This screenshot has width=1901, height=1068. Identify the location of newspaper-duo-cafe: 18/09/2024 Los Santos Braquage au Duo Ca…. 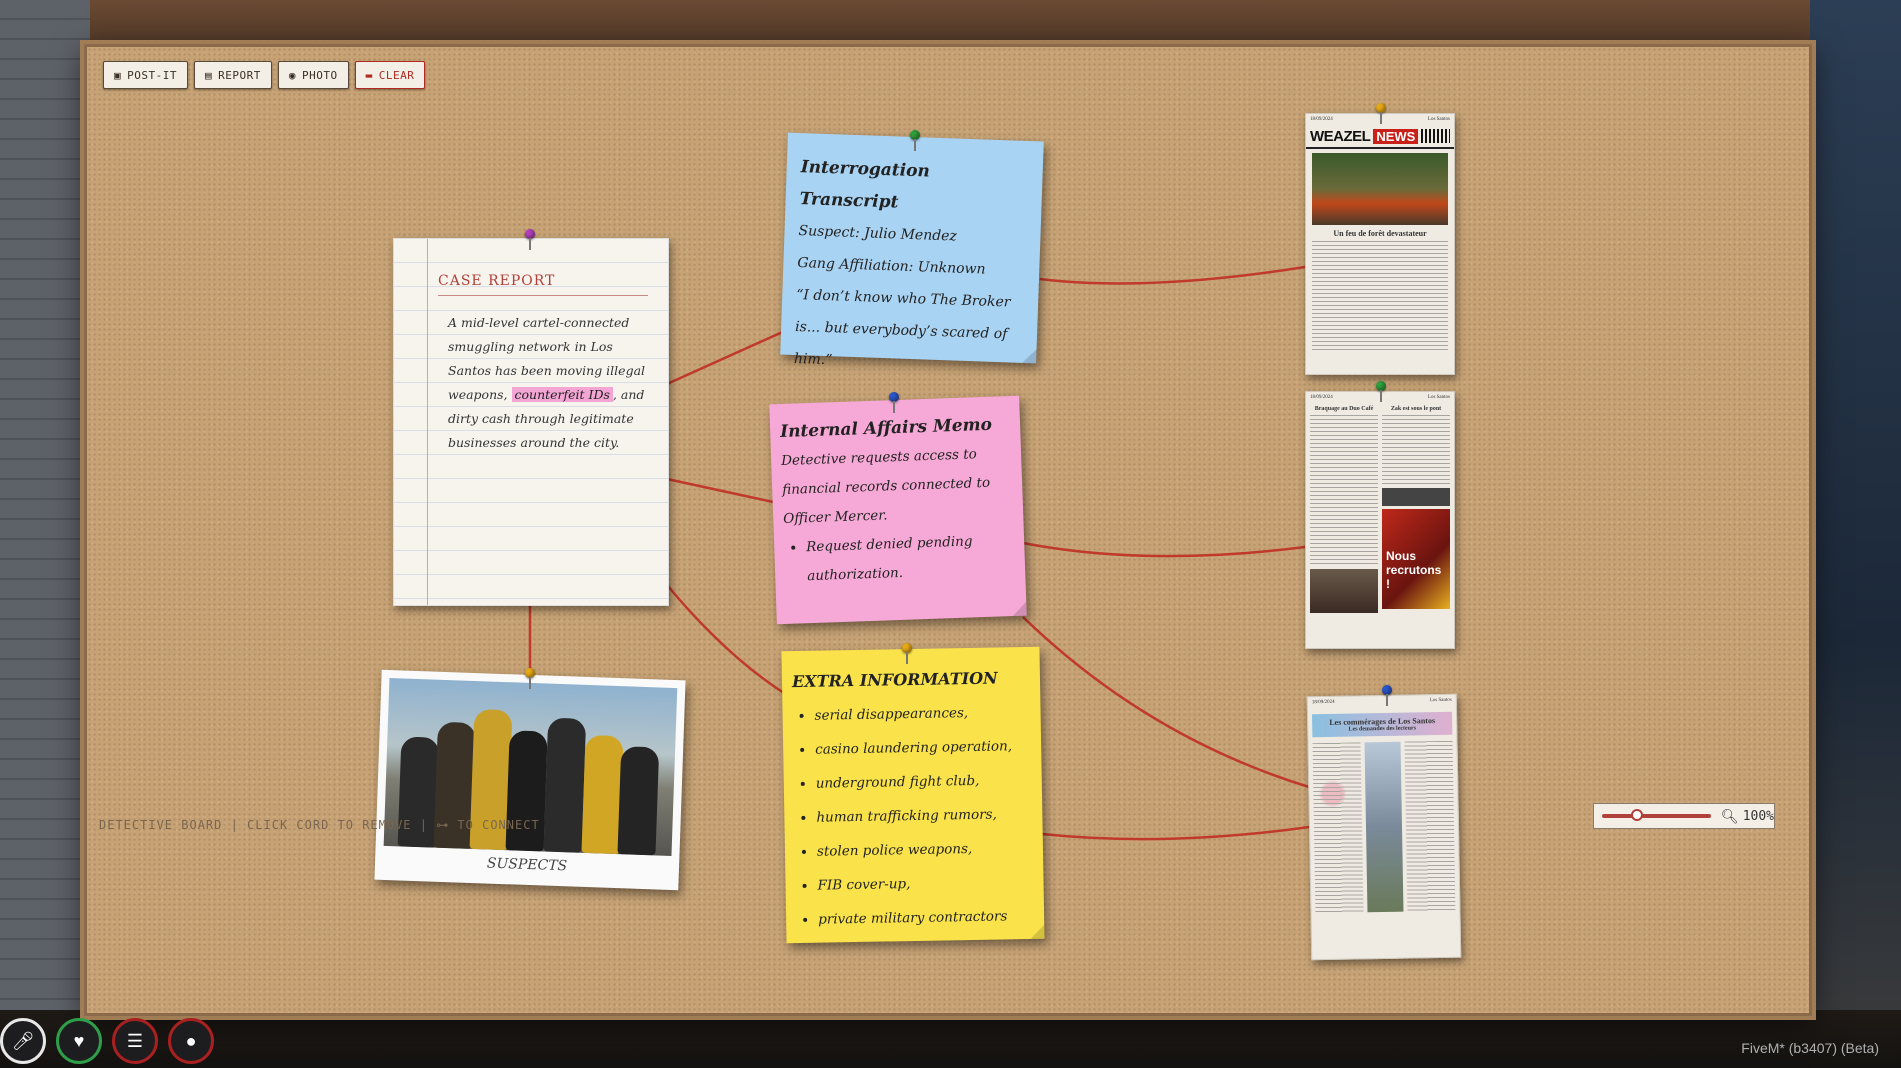
(1380, 520).